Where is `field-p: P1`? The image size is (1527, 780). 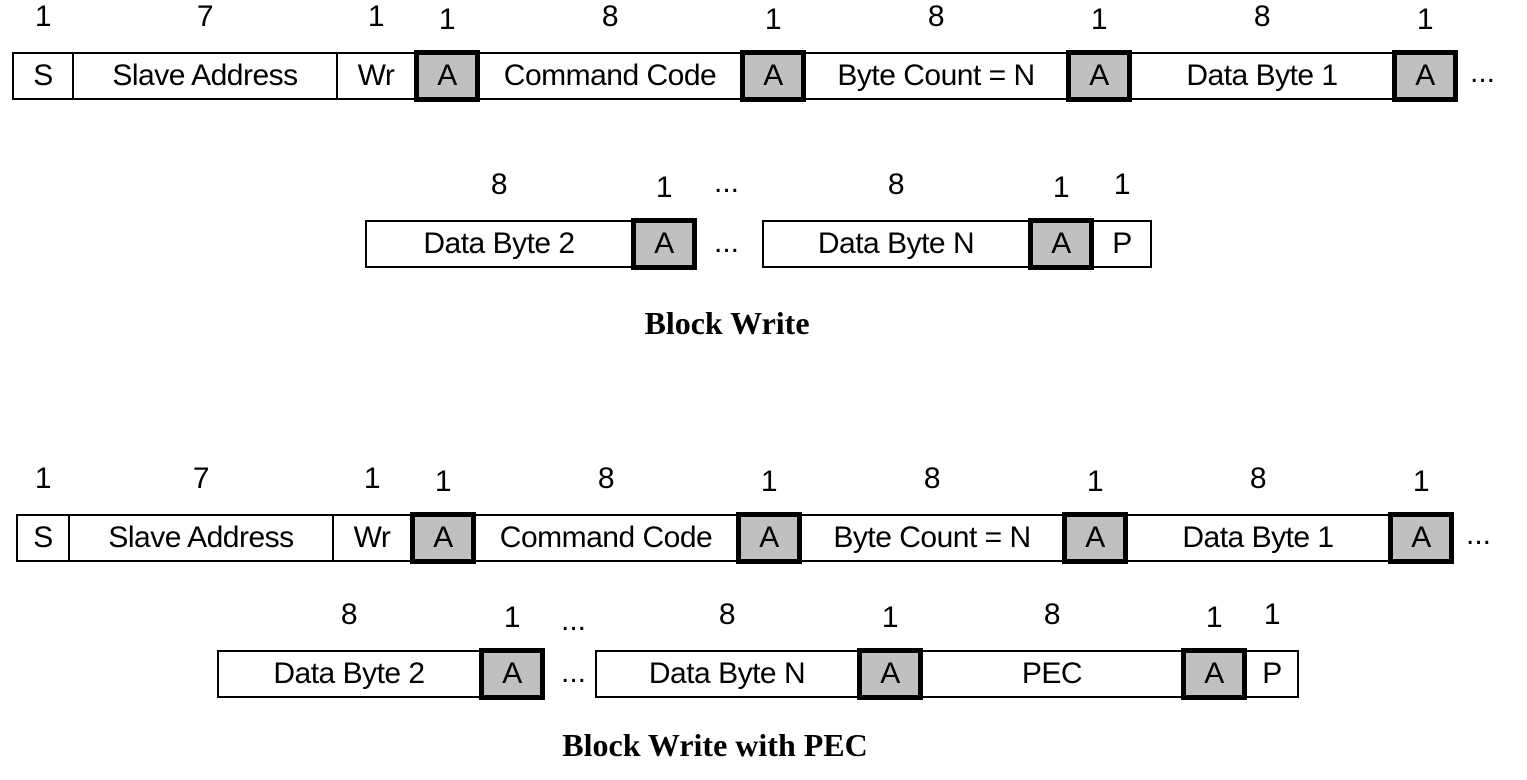
field-p: P1 is located at coordinates (1122, 218).